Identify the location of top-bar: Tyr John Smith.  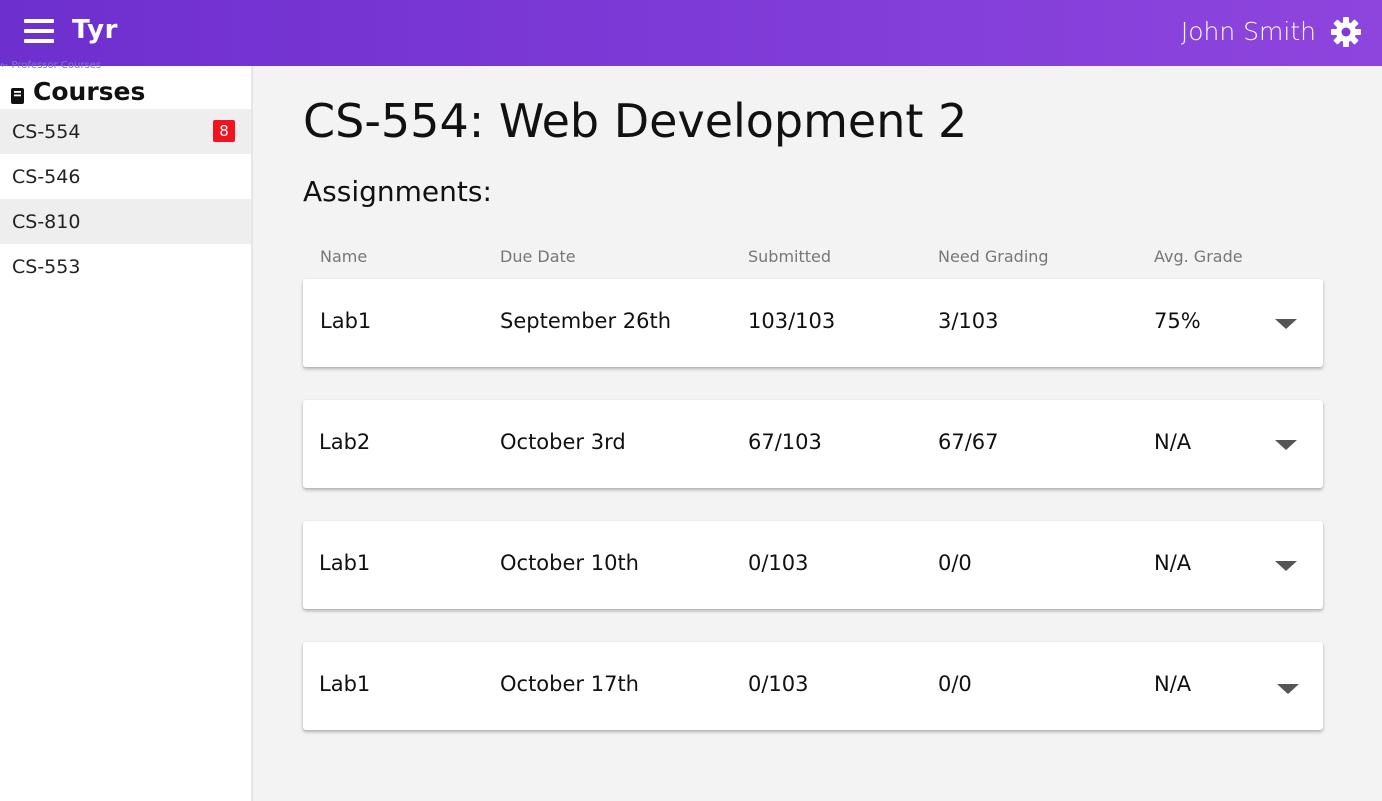
(691, 33).